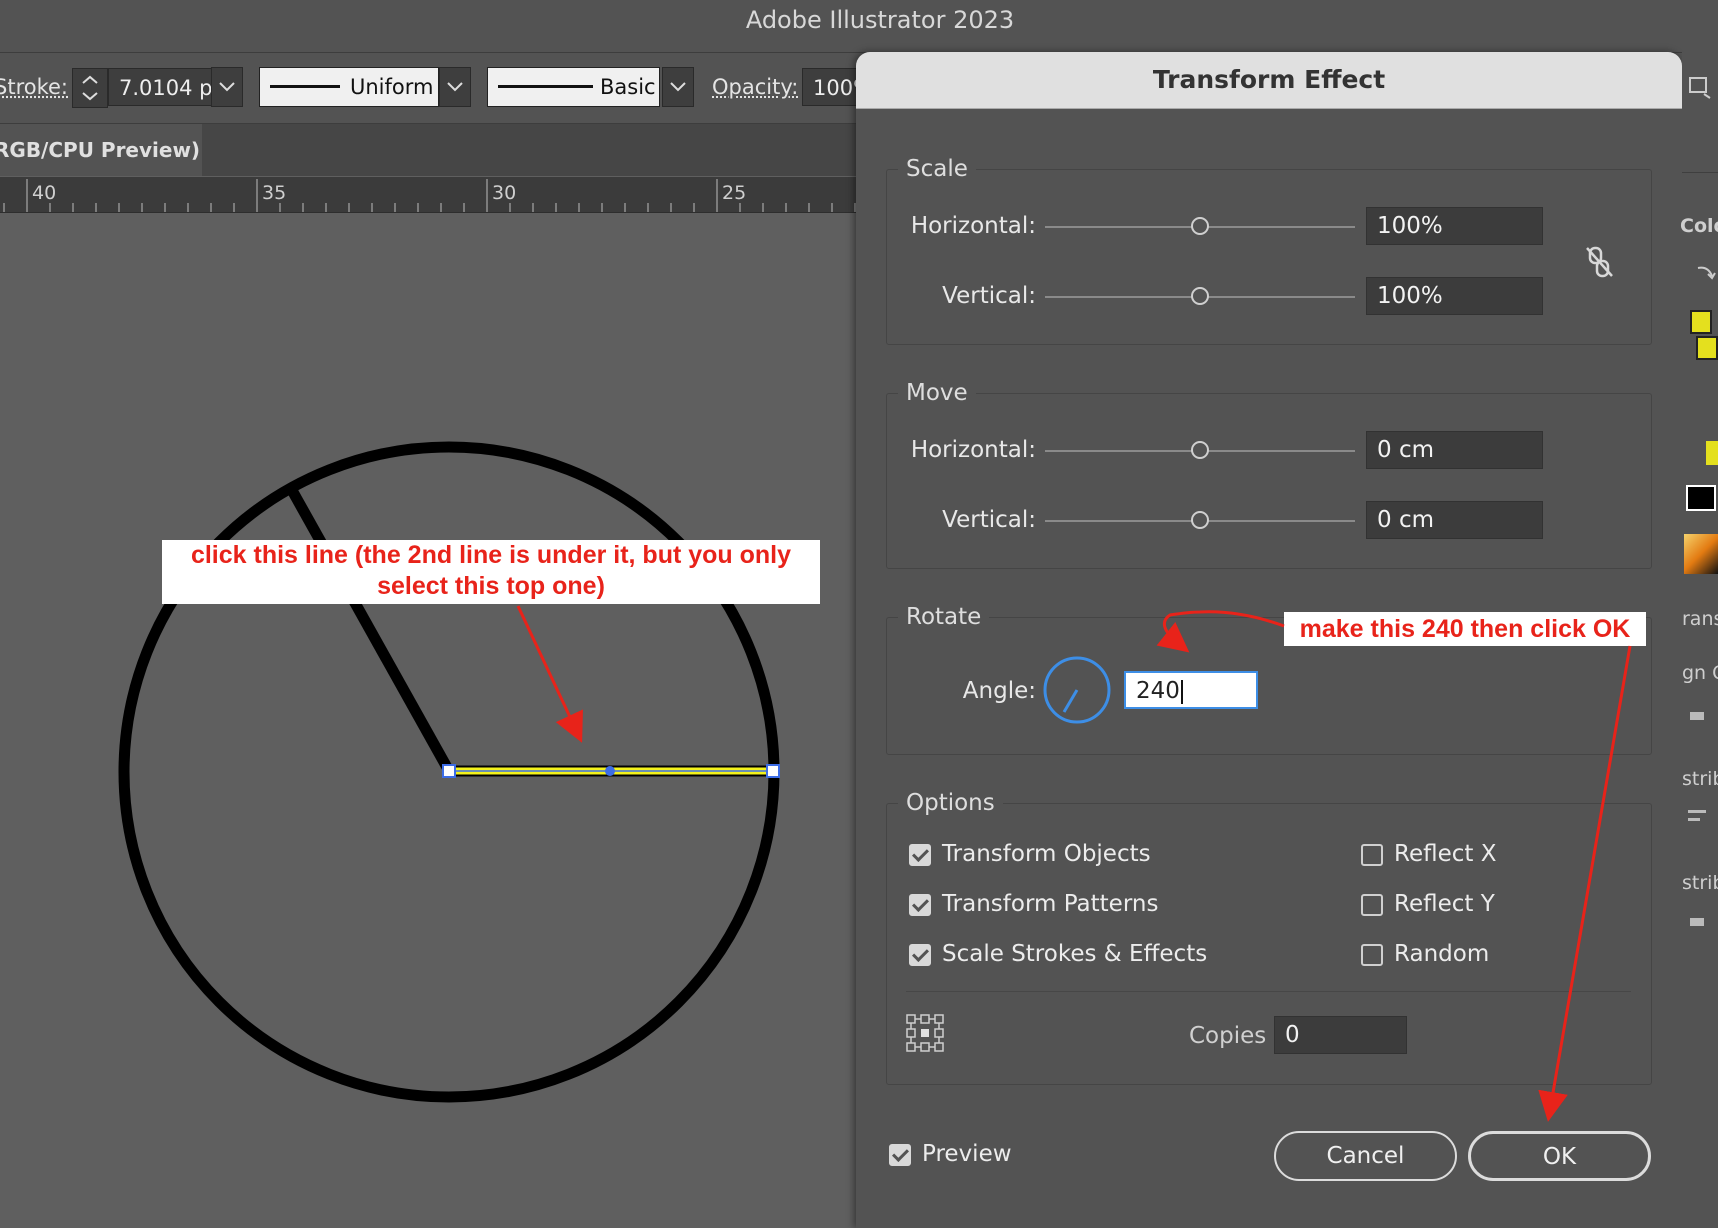 The width and height of the screenshot is (1718, 1228). I want to click on scale-horizontal-label: Horizontal:, so click(936, 226).